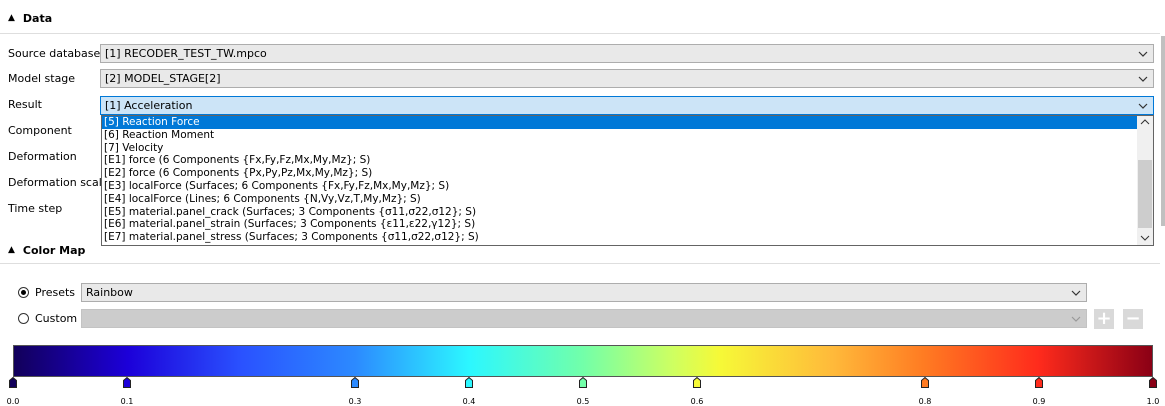 The width and height of the screenshot is (1165, 406). Describe the element at coordinates (627, 53) in the screenshot. I see `source-database-select: [1] RECODER_TEST_TW.mpco` at that location.